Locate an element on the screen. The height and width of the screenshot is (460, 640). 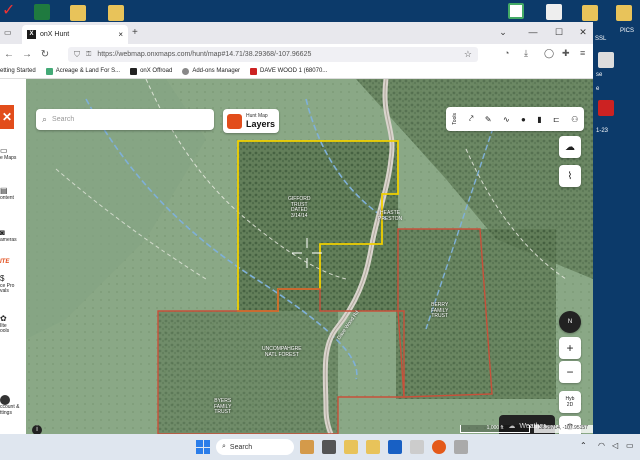
sidebar-item-label: ameras is located at coordinates (8, 239).